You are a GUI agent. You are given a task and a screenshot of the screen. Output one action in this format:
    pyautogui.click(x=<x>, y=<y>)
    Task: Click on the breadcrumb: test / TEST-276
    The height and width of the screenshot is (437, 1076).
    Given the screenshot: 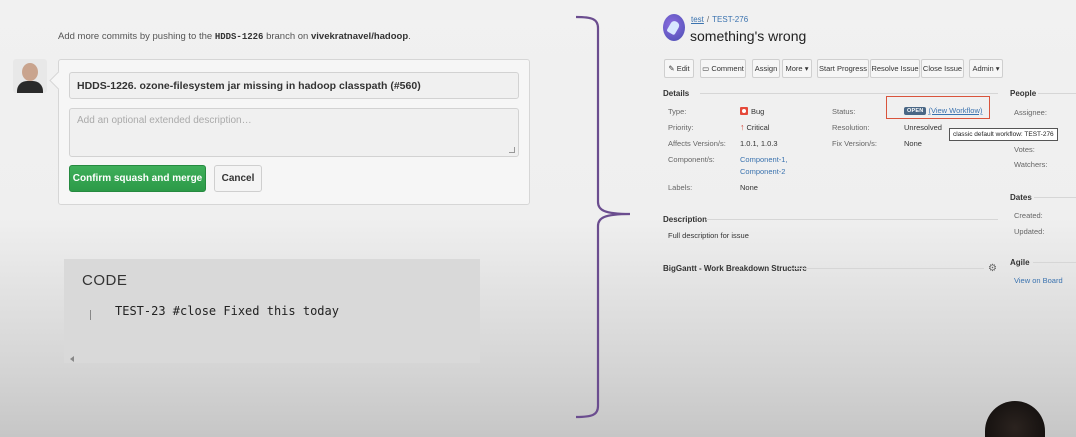 What is the action you would take?
    pyautogui.click(x=720, y=19)
    